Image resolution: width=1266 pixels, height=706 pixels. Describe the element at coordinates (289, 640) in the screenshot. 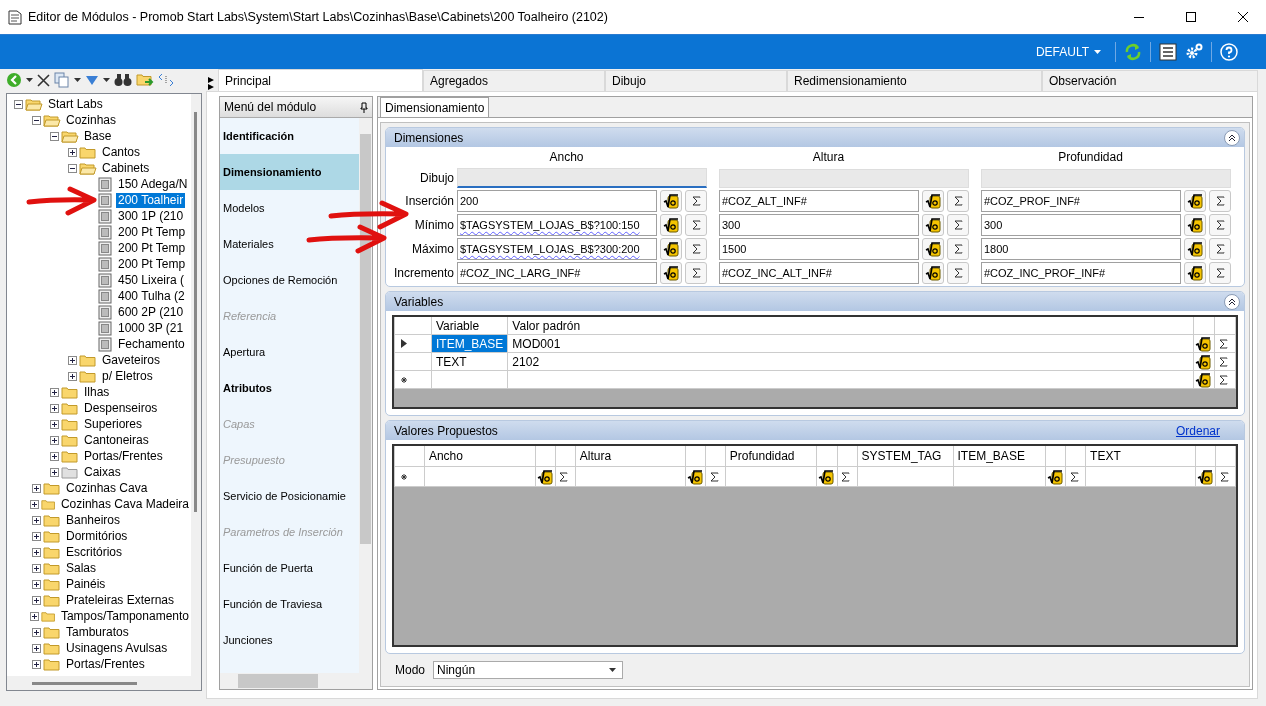

I see `menu-item: Junciones` at that location.